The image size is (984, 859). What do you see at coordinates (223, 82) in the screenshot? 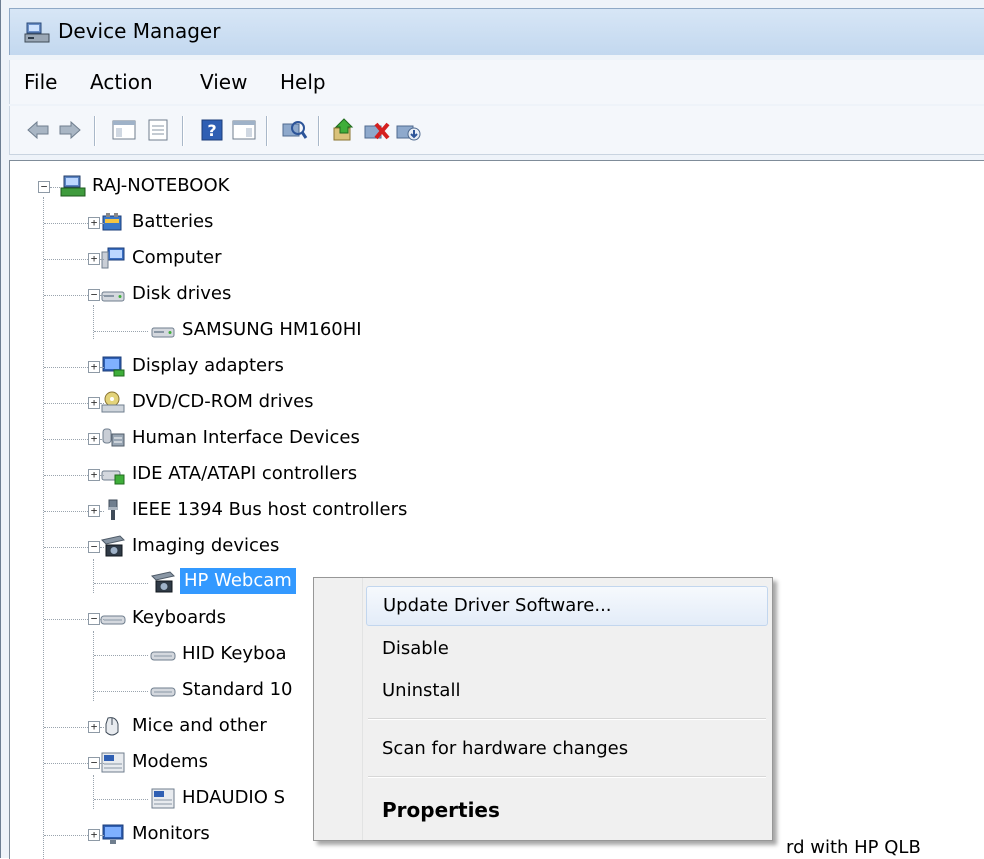
I see `menu-view: View` at bounding box center [223, 82].